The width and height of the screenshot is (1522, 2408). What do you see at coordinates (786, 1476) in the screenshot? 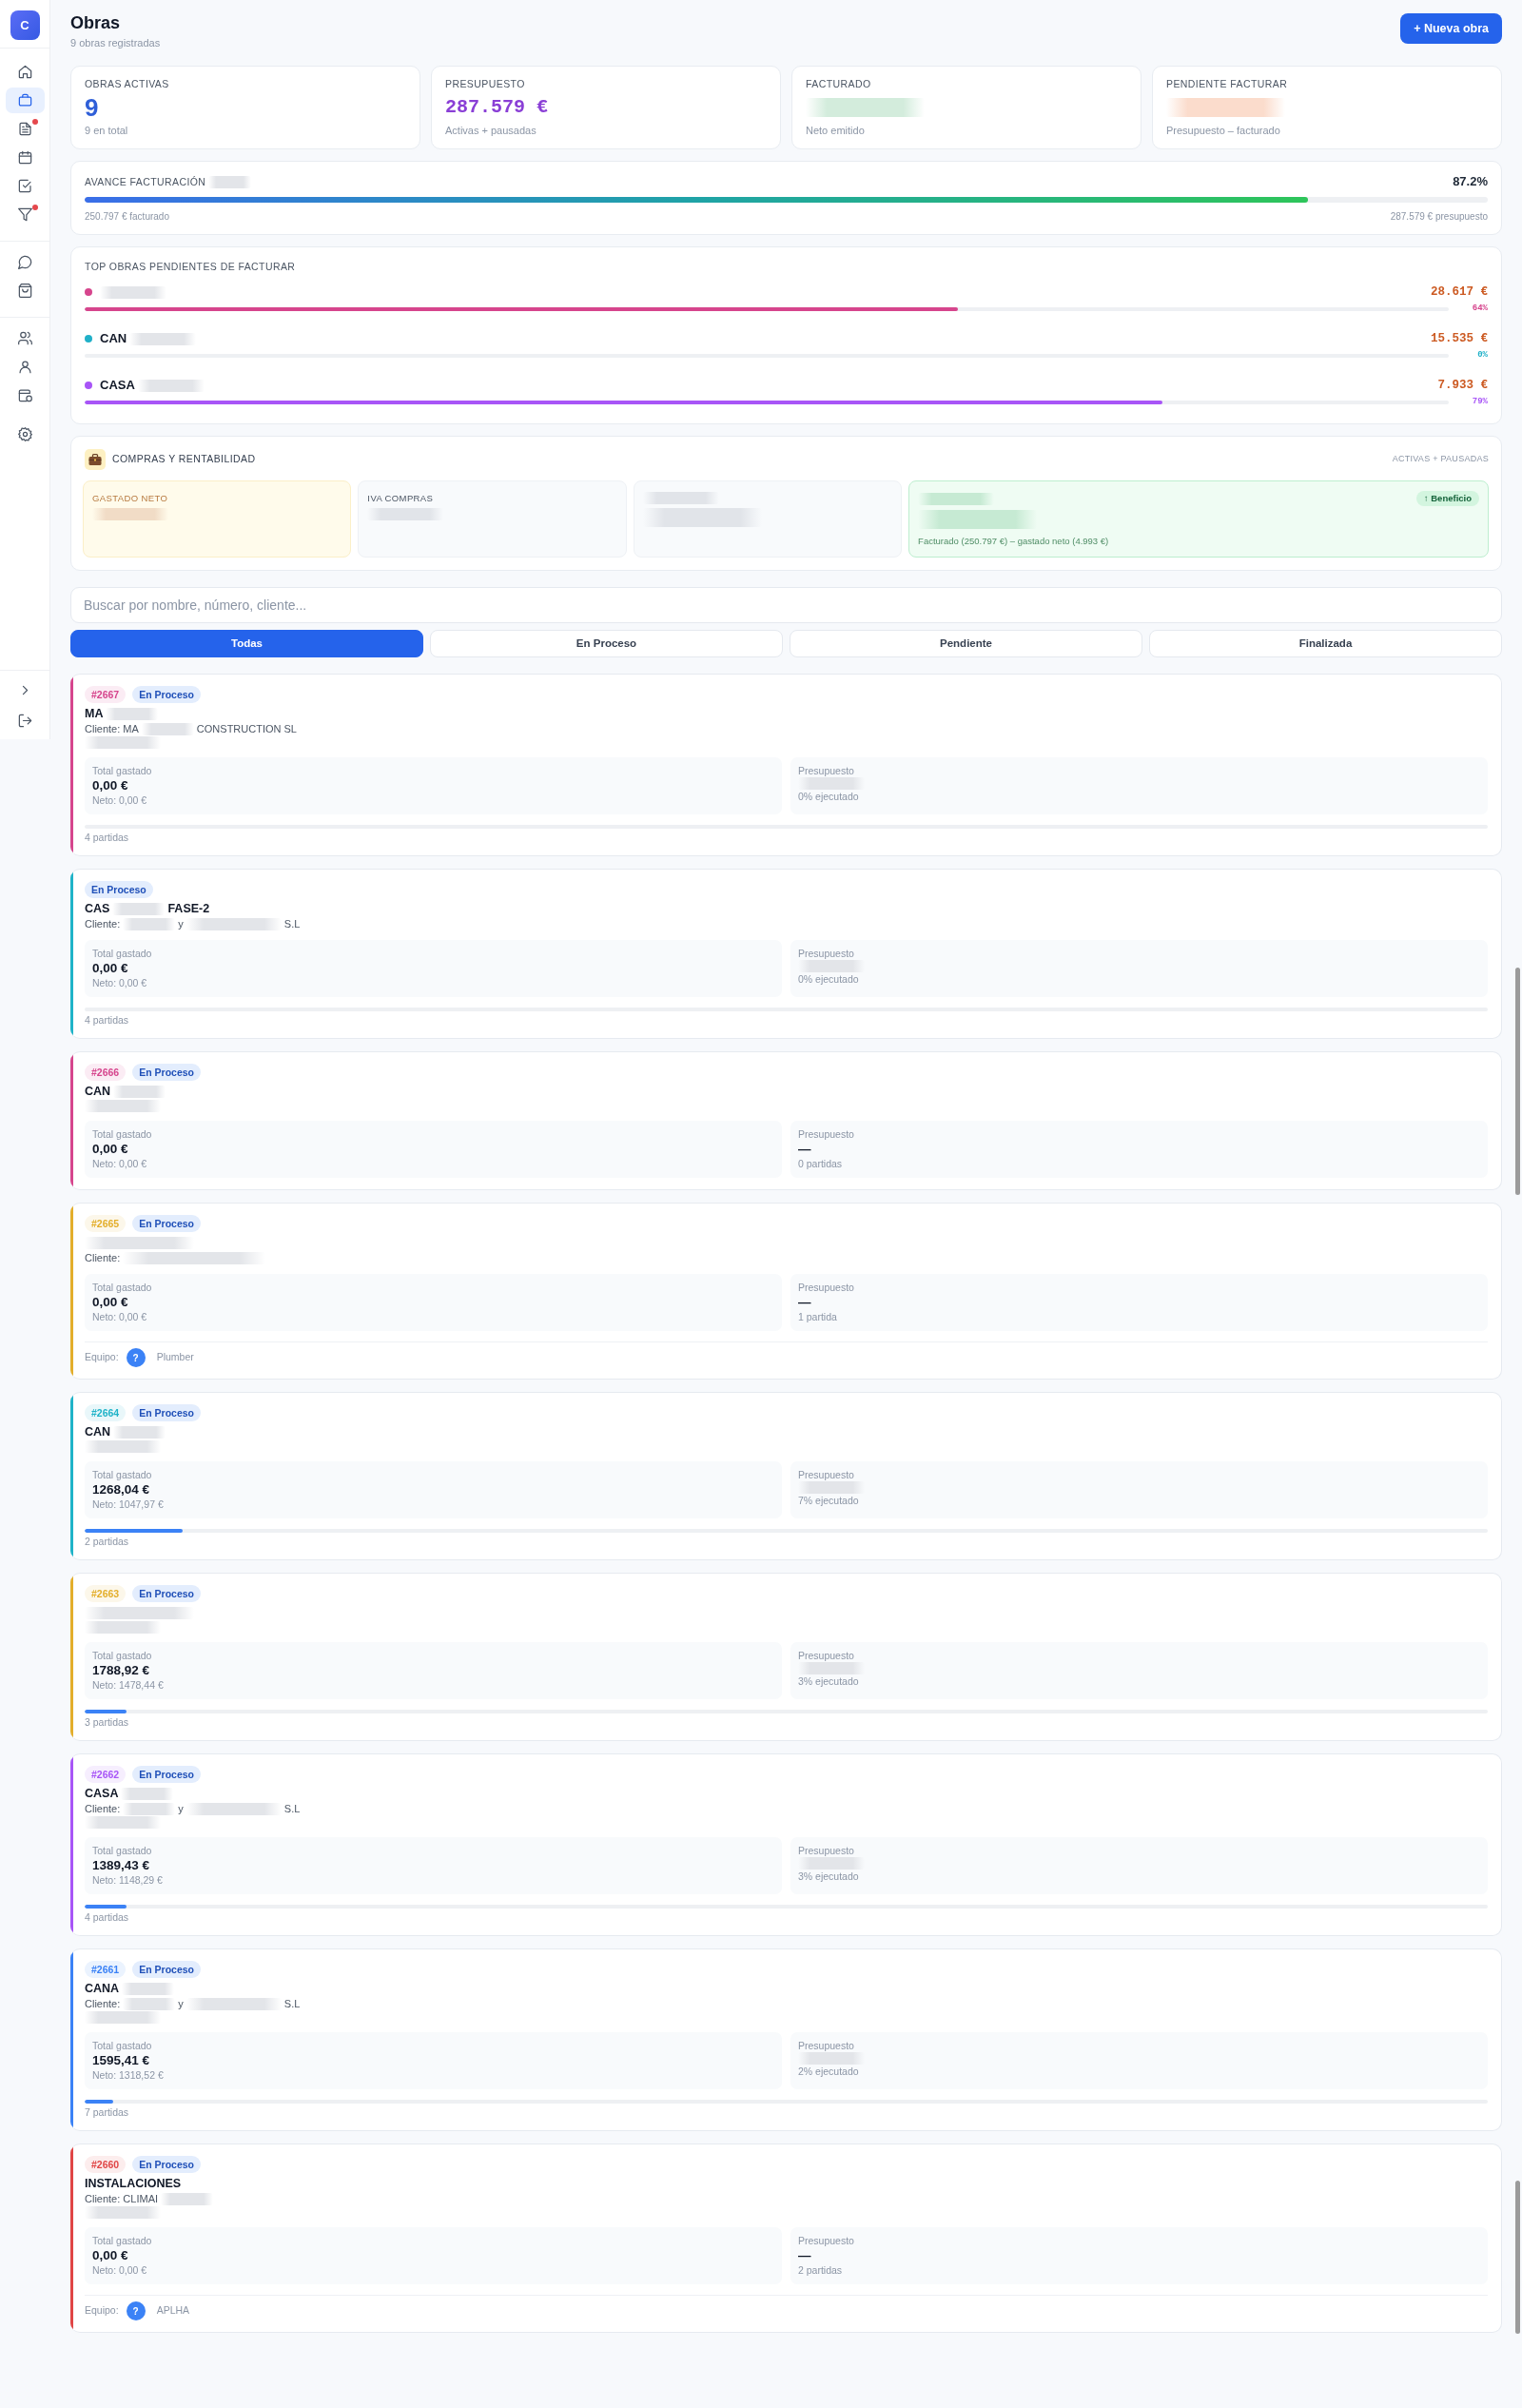
I see `project-card: #2664 En Proceso CAN Total gastado 1268,04 € Neto: 1047,97 € Presupuesto 7% ejecutado 2 partidas` at bounding box center [786, 1476].